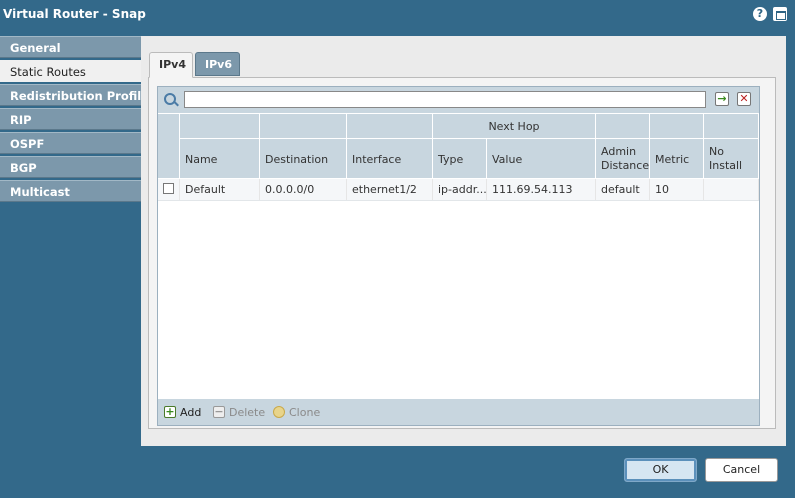 The width and height of the screenshot is (795, 498). What do you see at coordinates (169, 146) in the screenshot?
I see `select-column-header` at bounding box center [169, 146].